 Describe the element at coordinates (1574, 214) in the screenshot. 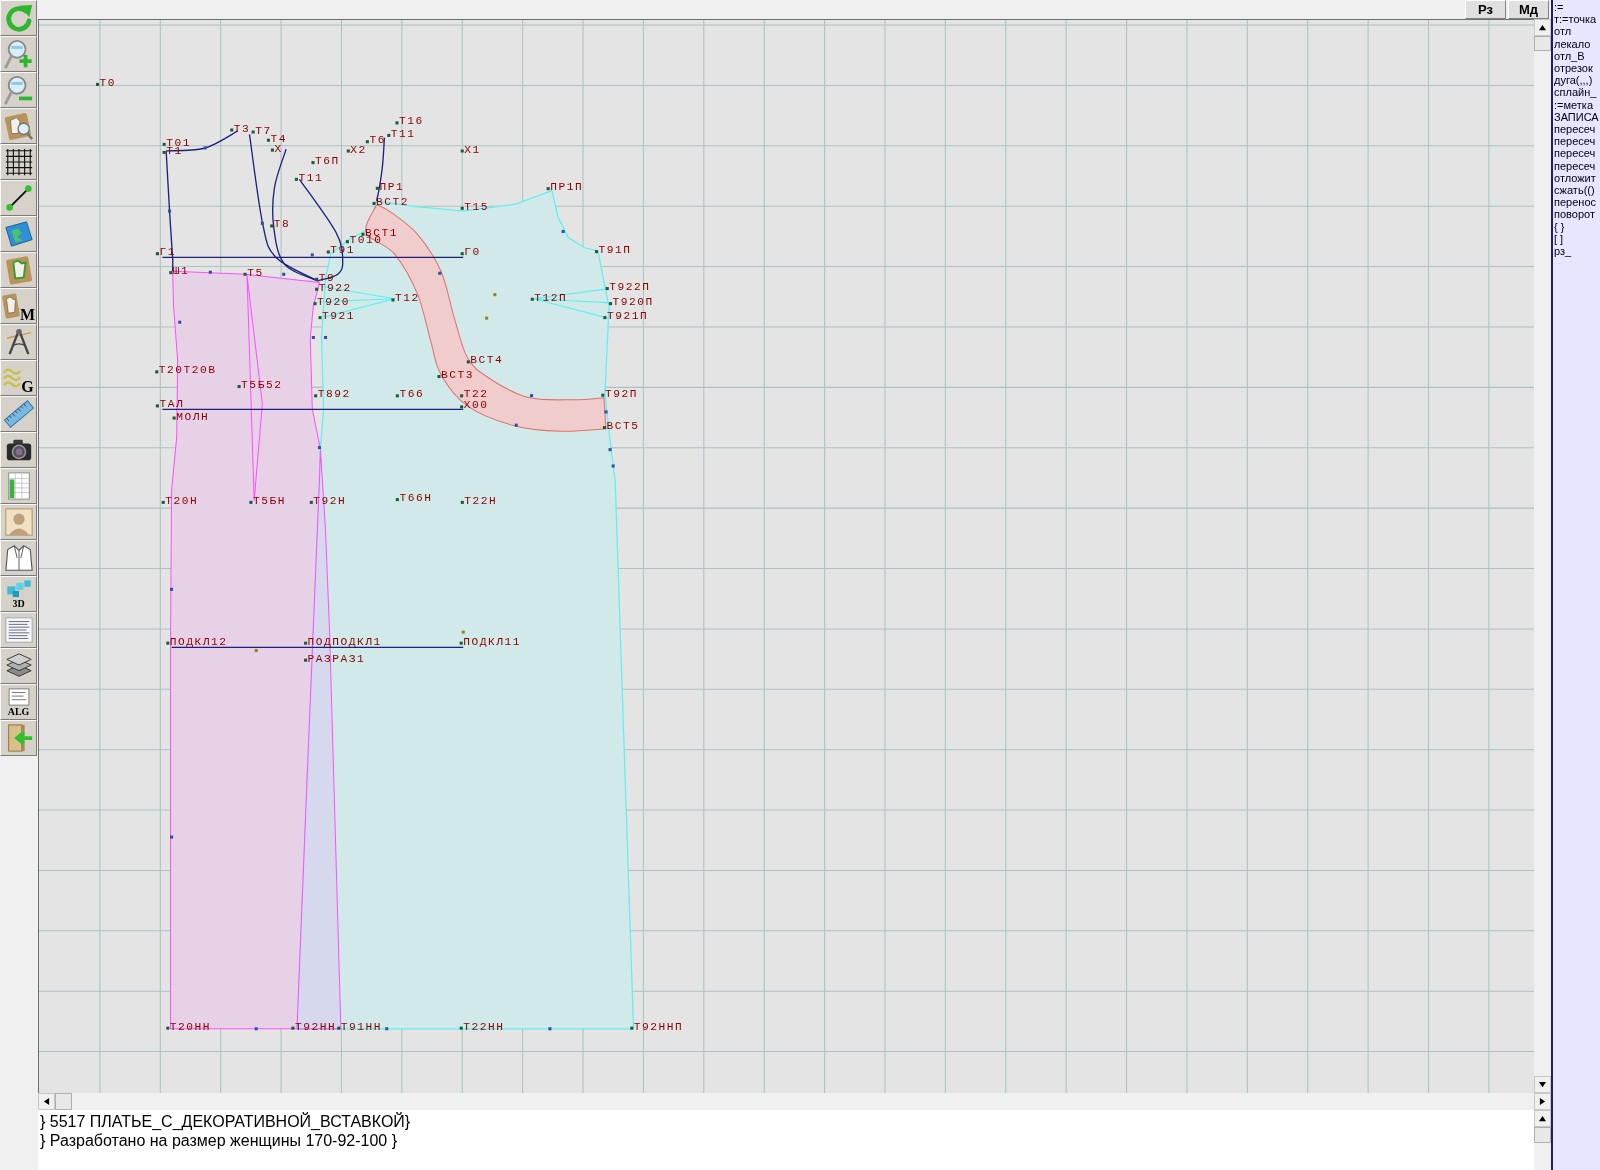

I see `command-list-item: поворот` at that location.